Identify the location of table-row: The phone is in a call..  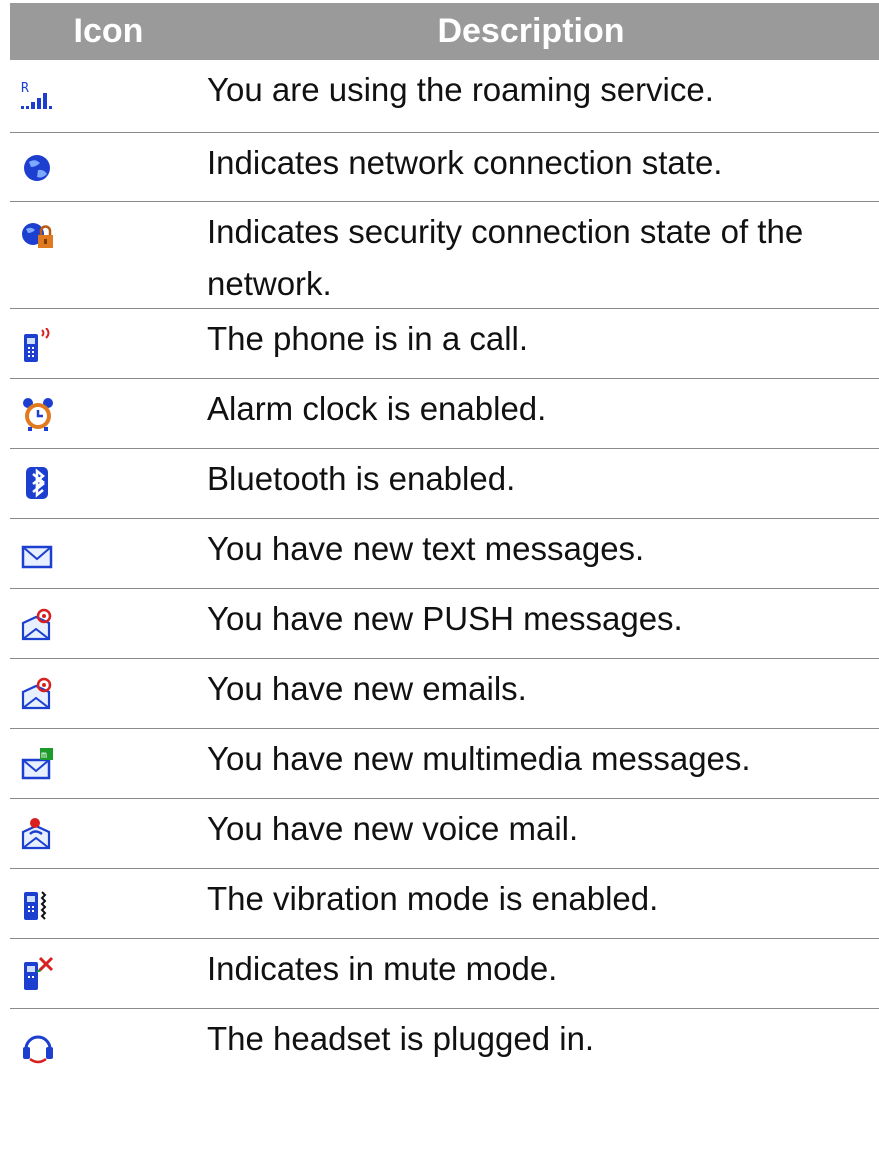
(444, 344).